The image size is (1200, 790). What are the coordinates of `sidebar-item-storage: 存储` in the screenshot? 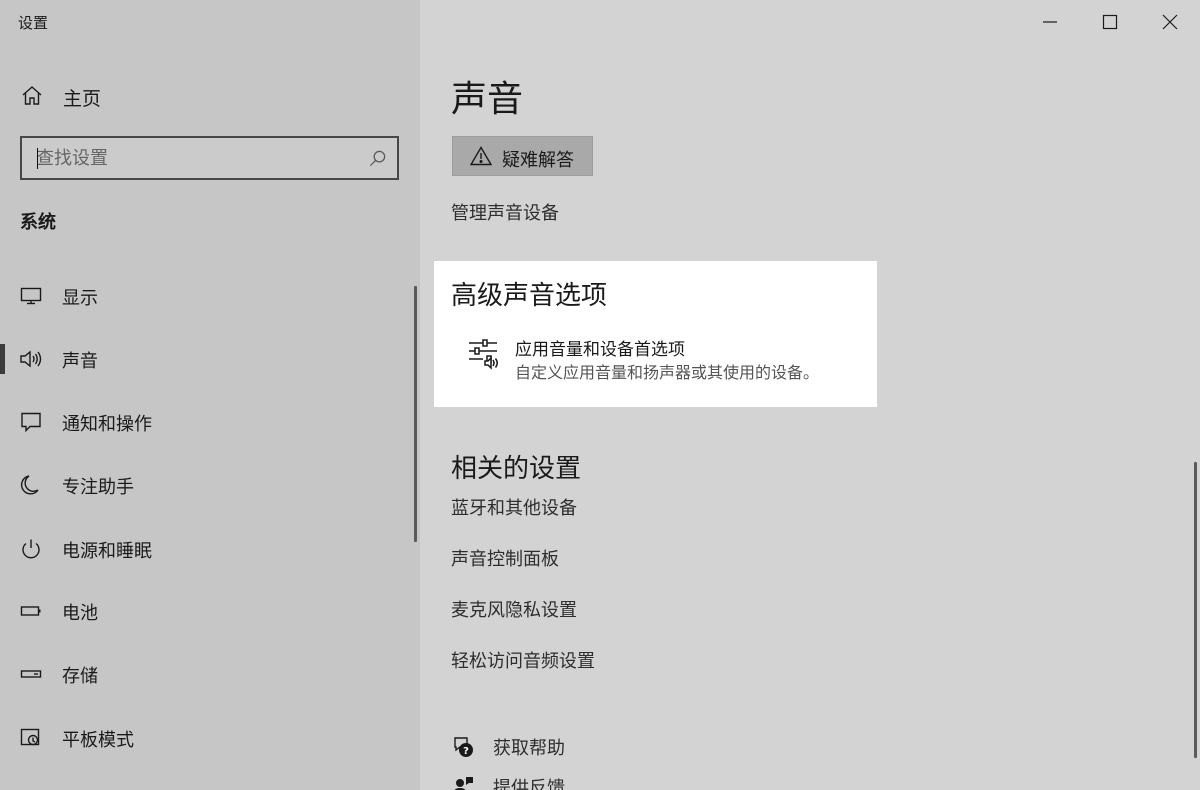 It's located at (204, 674).